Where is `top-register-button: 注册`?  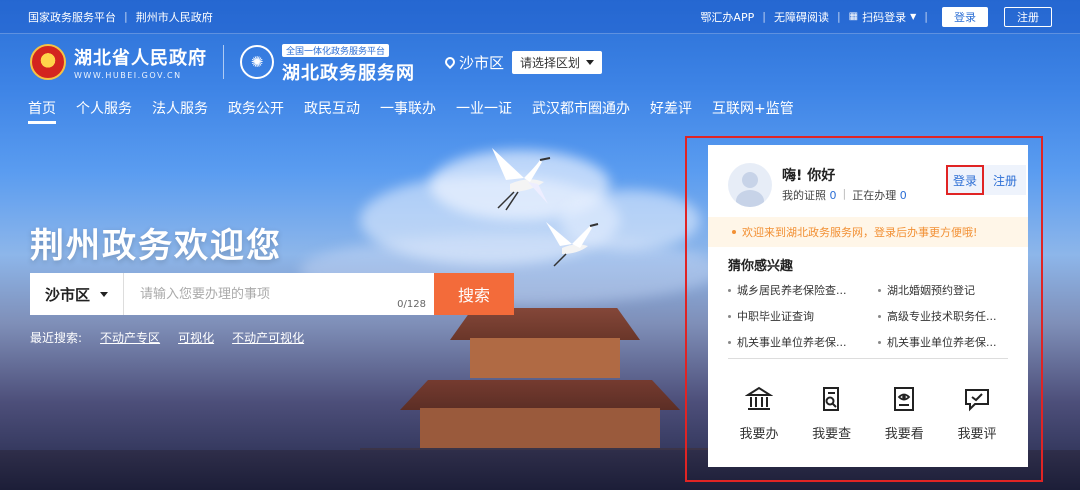
top-register-button: 注册 is located at coordinates (1028, 16).